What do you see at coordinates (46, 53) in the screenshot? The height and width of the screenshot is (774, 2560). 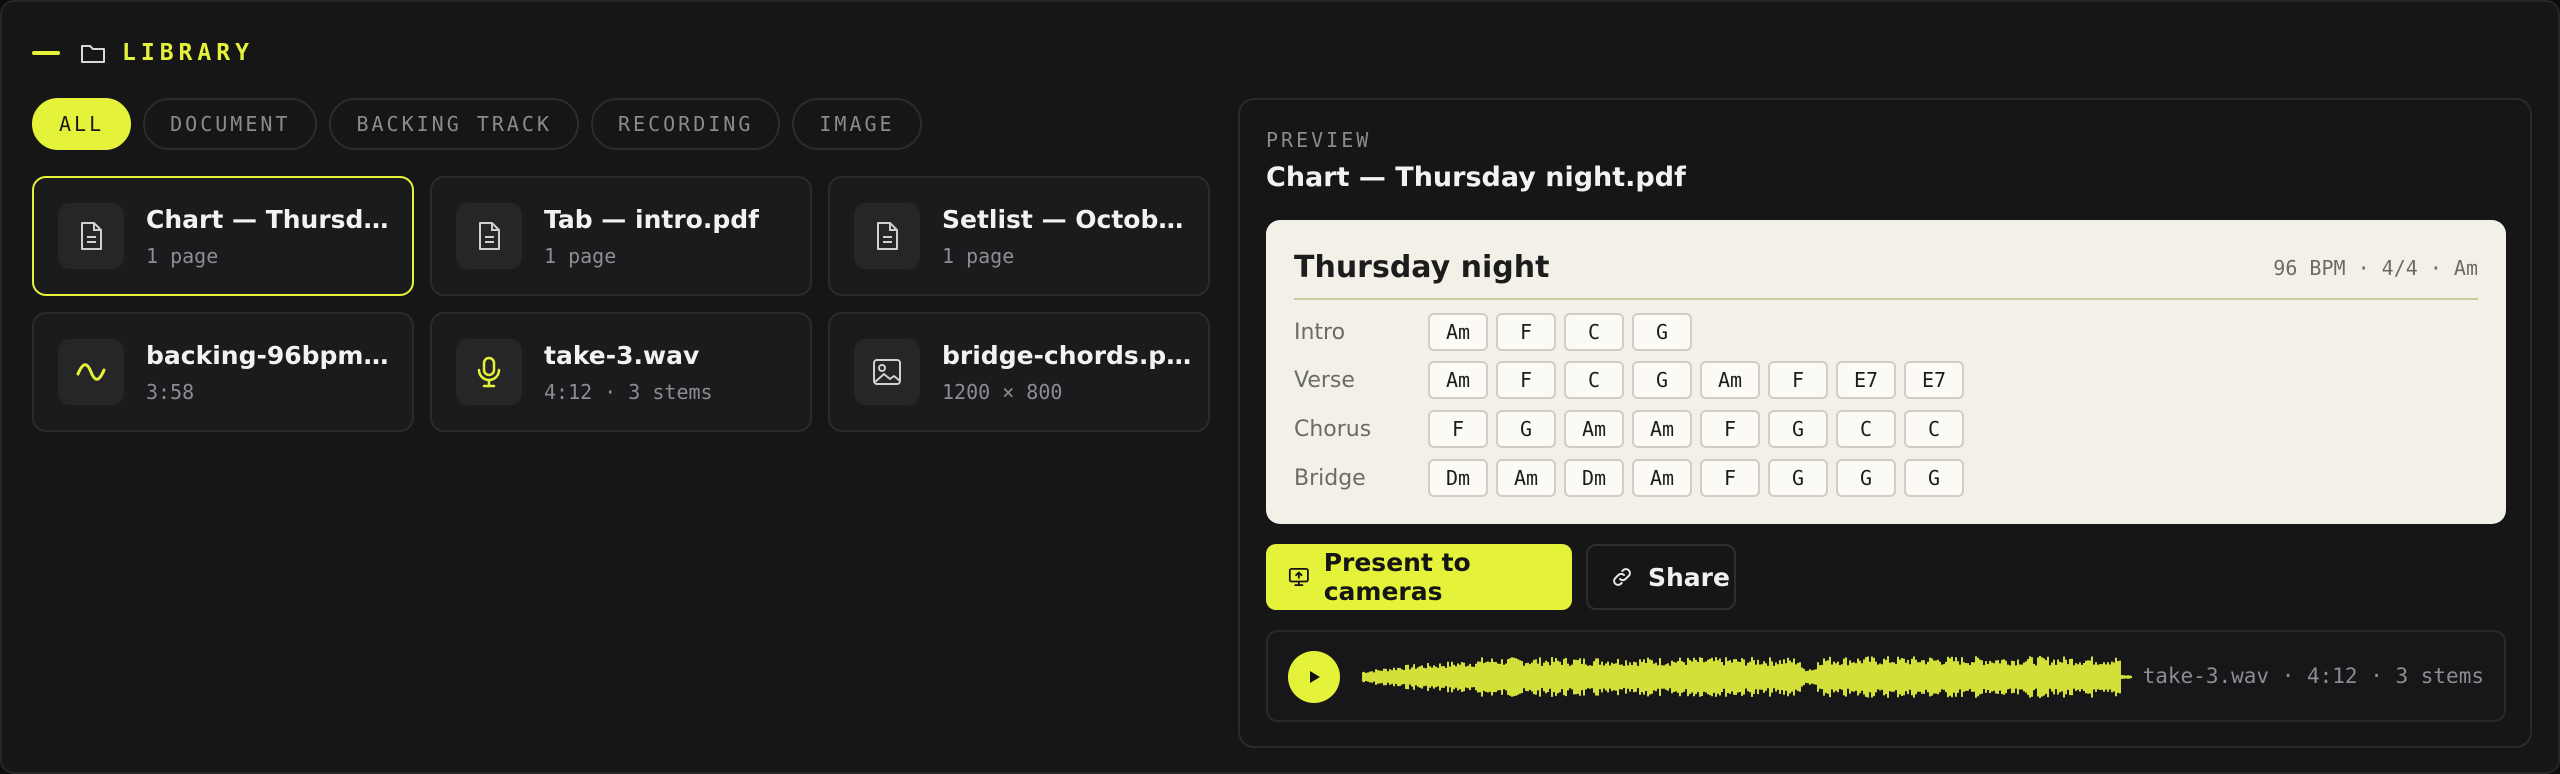 I see `collapse-dash-icon` at bounding box center [46, 53].